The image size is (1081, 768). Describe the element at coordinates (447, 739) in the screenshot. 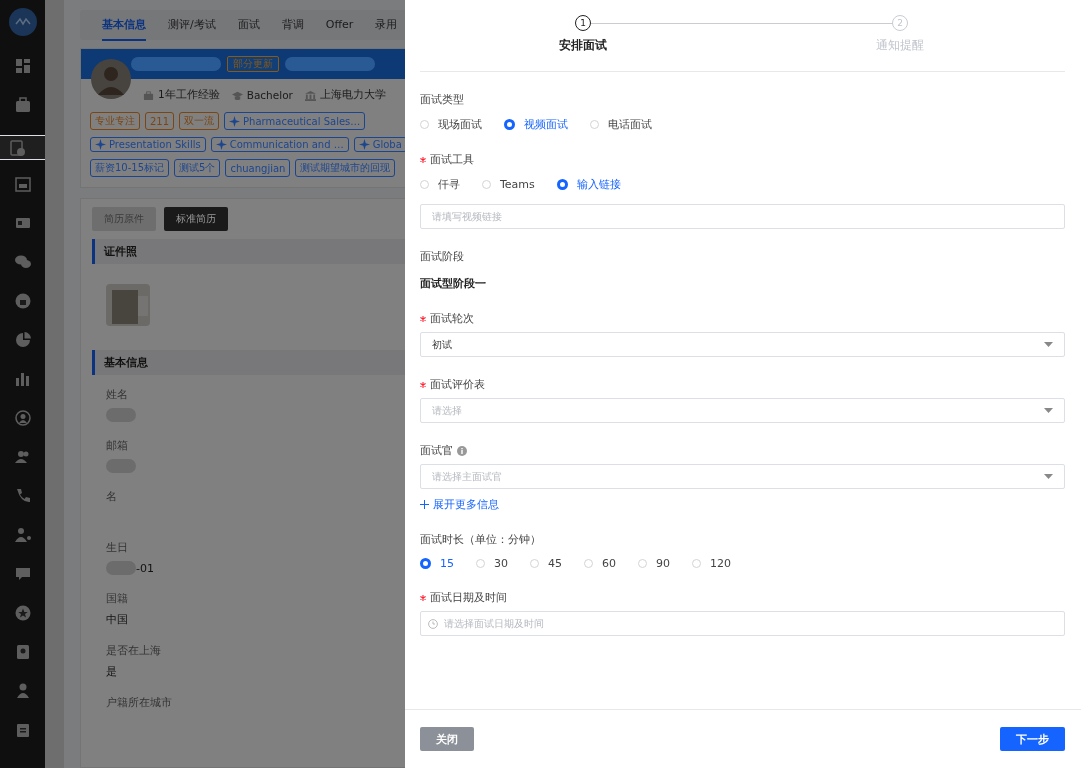

I see `close-button: 关闭` at that location.